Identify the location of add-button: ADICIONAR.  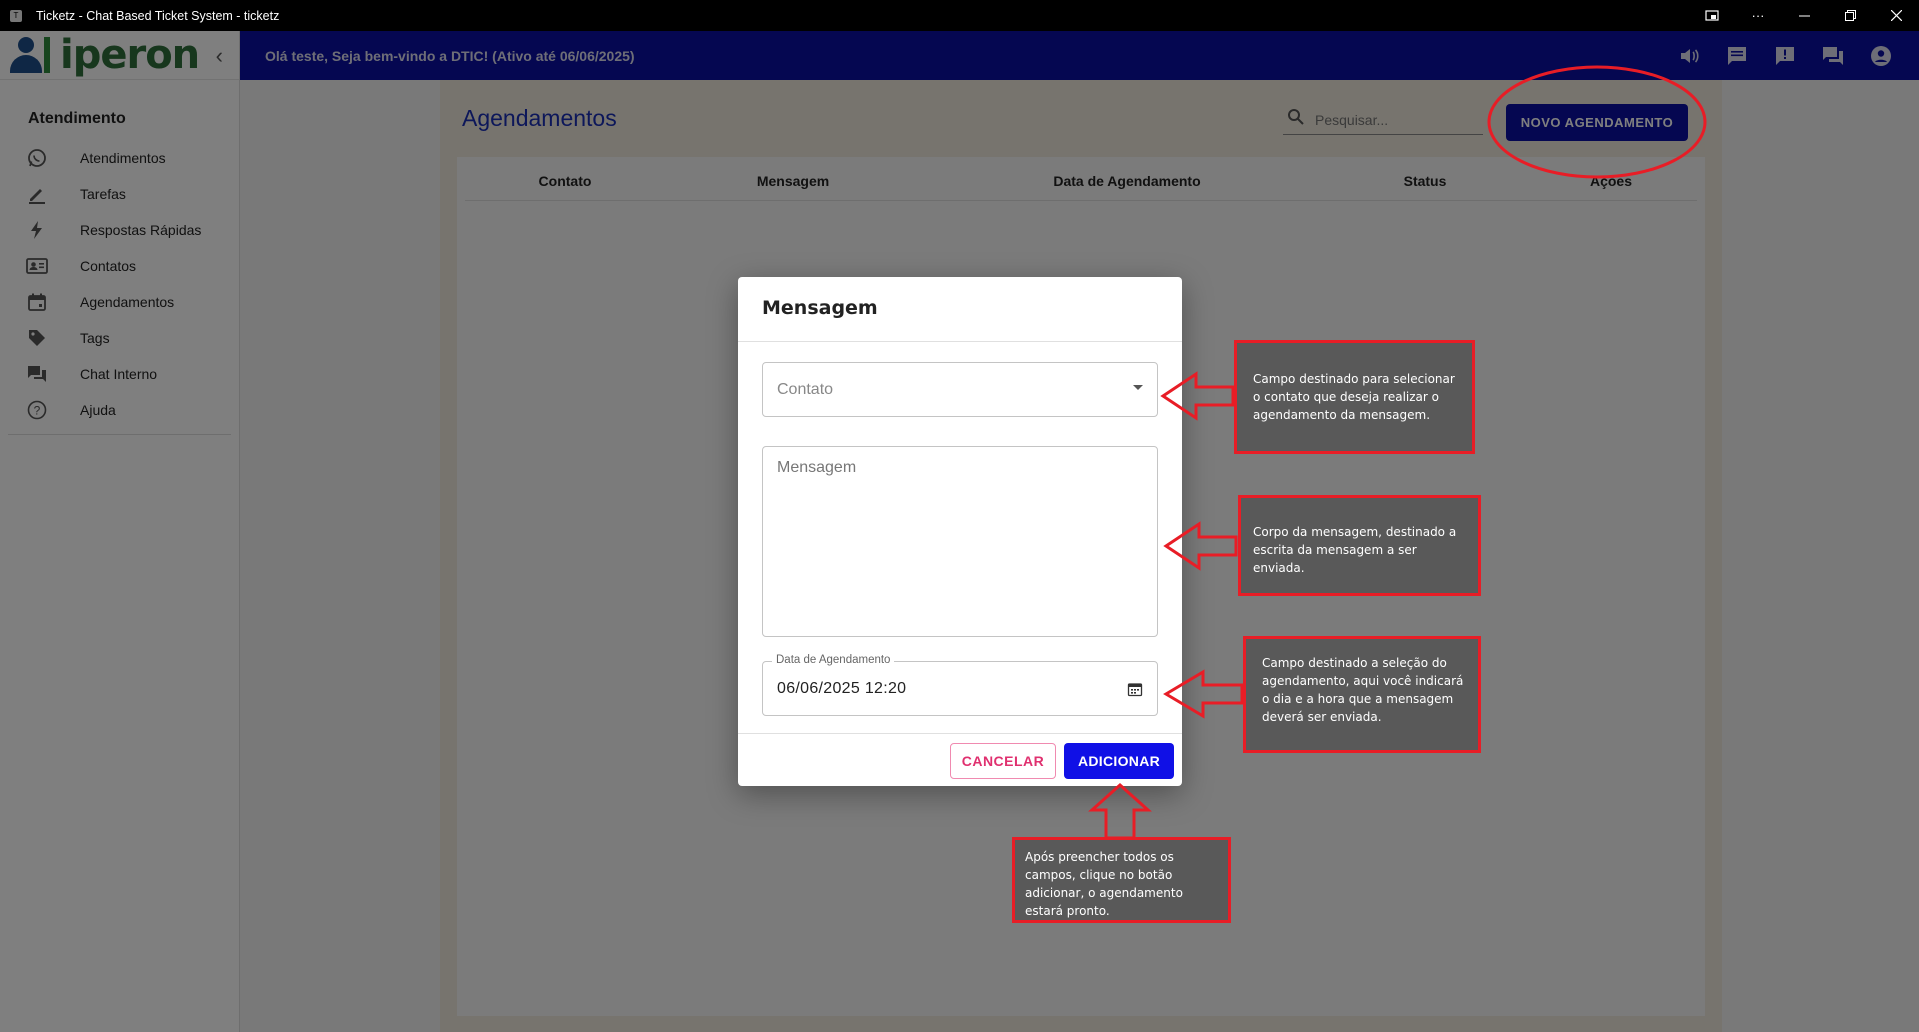
(1119, 761).